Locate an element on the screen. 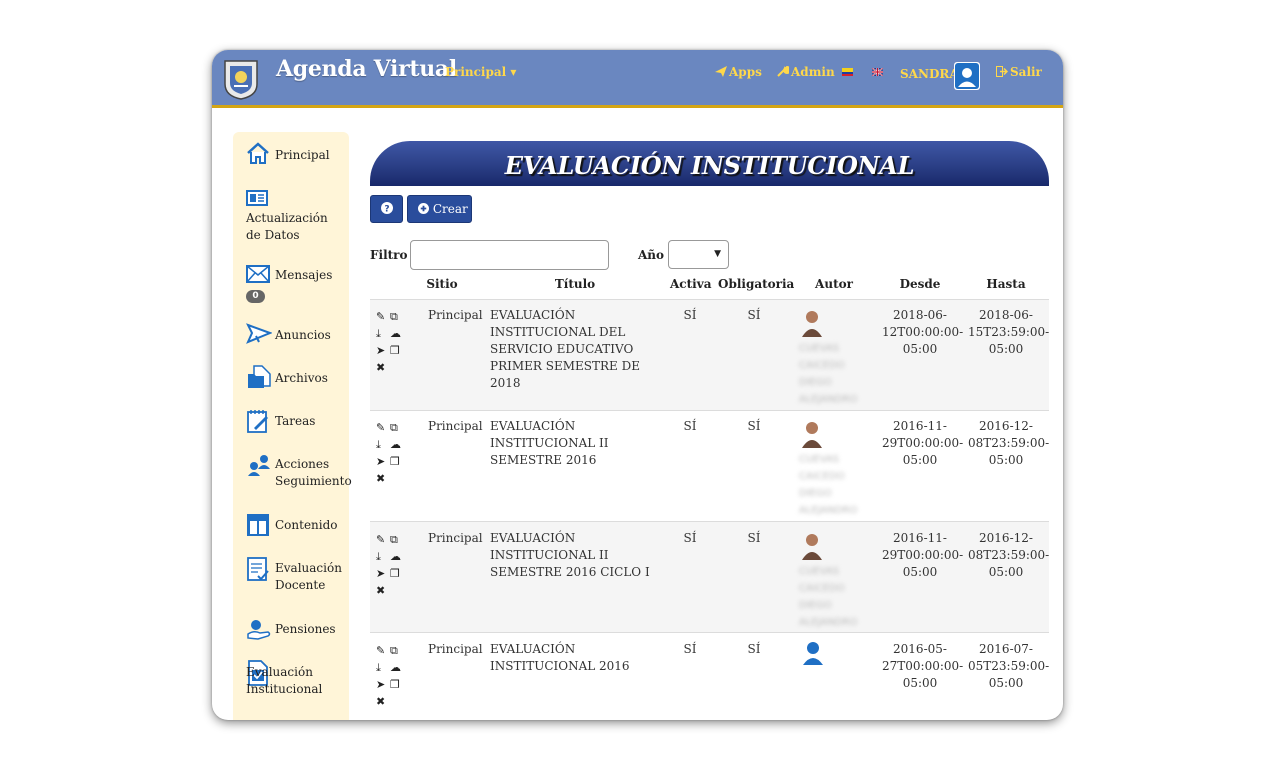 The width and height of the screenshot is (1282, 779). question-circle-icon: ? is located at coordinates (386, 208).